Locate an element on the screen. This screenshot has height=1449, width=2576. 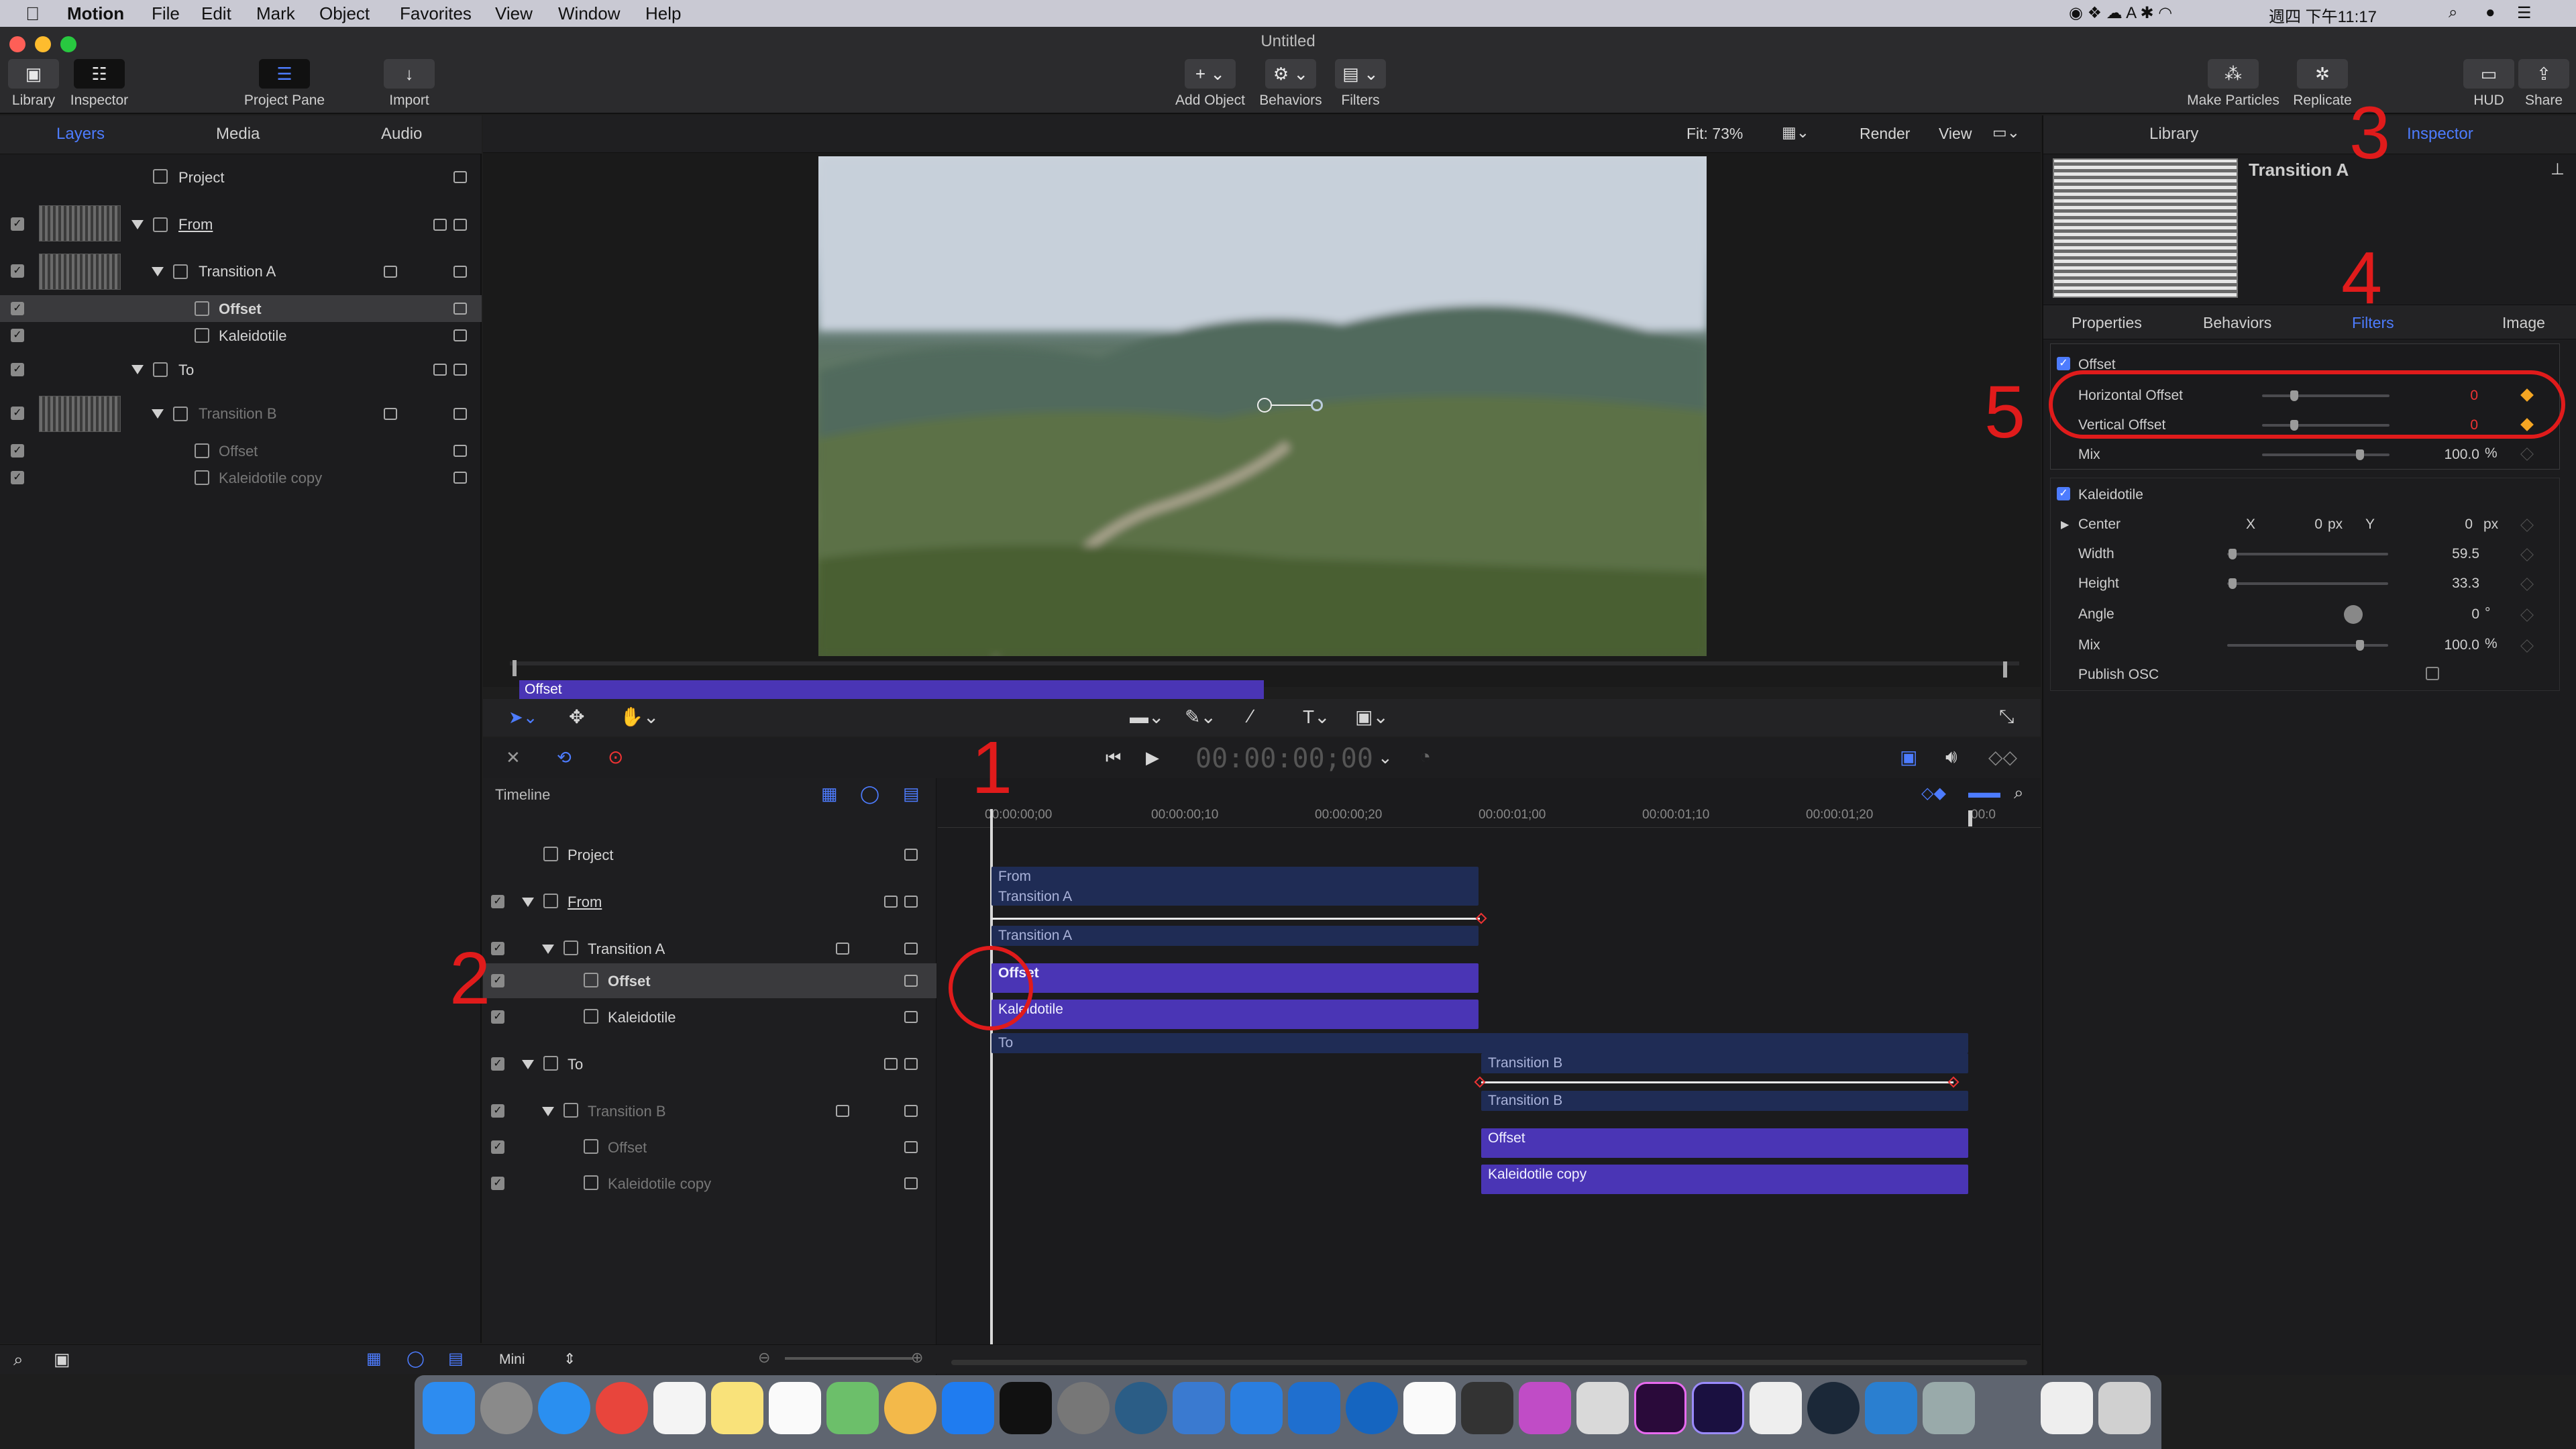
timeline-row-transition-b: ✓ Transition B is located at coordinates (709, 1110).